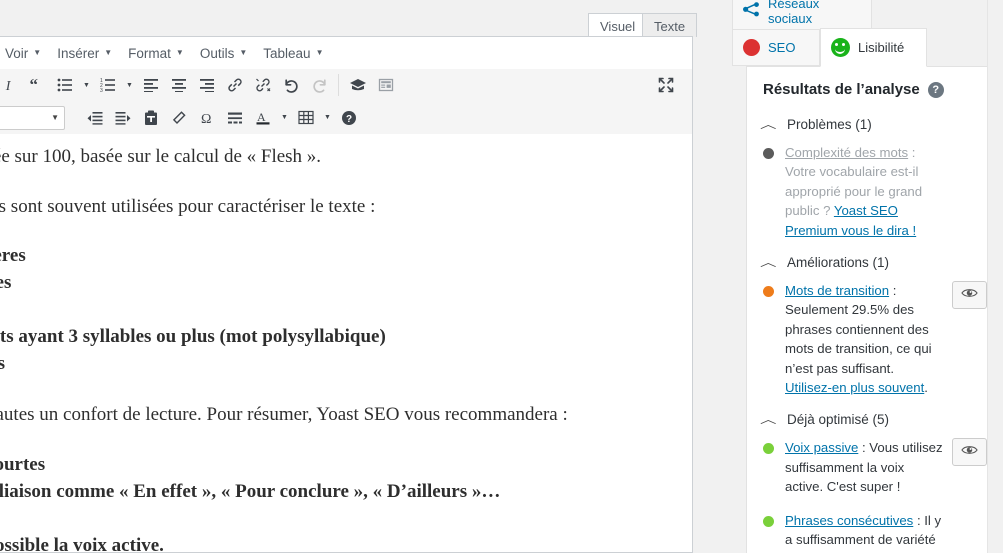 The width and height of the screenshot is (1003, 553). I want to click on group-label-deja-optimise: Déjà optimisé (5), so click(838, 419).